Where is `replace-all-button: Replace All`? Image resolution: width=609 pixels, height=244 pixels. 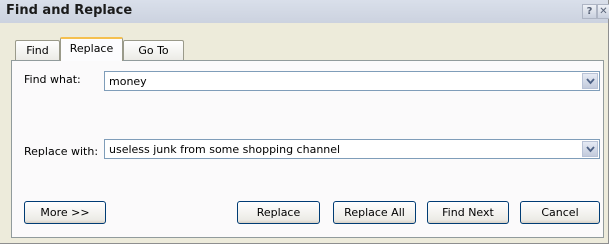 replace-all-button: Replace All is located at coordinates (374, 212).